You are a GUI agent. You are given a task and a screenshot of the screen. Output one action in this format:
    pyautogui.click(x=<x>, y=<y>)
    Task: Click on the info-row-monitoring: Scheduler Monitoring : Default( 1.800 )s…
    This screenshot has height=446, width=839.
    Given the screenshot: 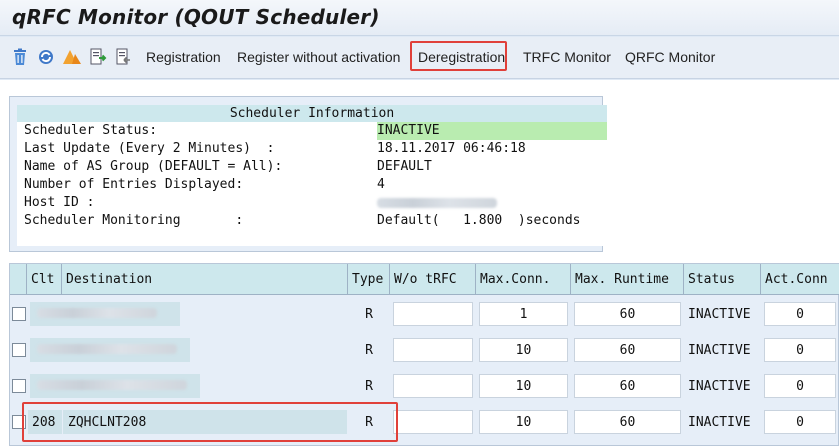 What is the action you would take?
    pyautogui.click(x=312, y=221)
    